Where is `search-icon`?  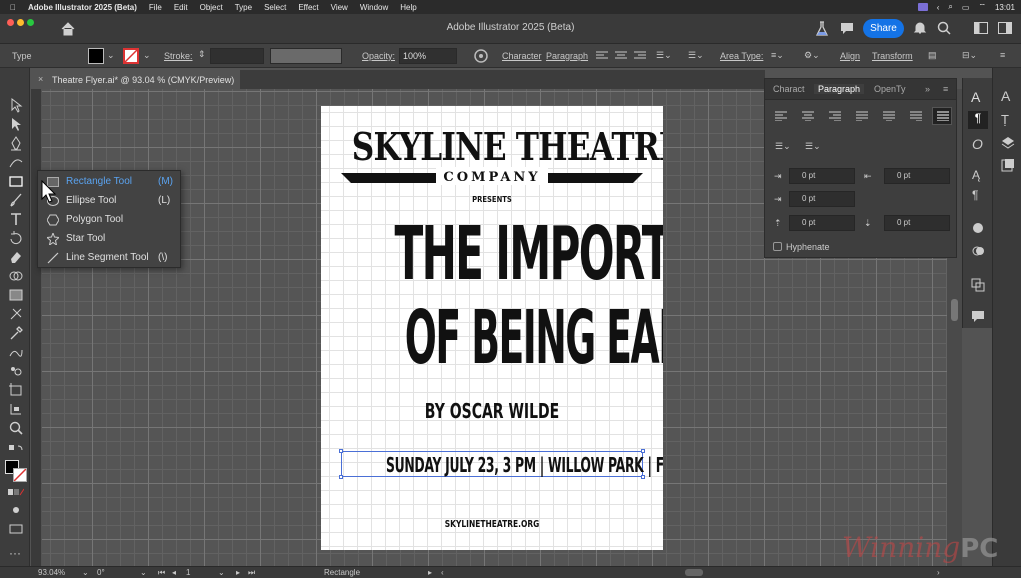
search-icon is located at coordinates (944, 28).